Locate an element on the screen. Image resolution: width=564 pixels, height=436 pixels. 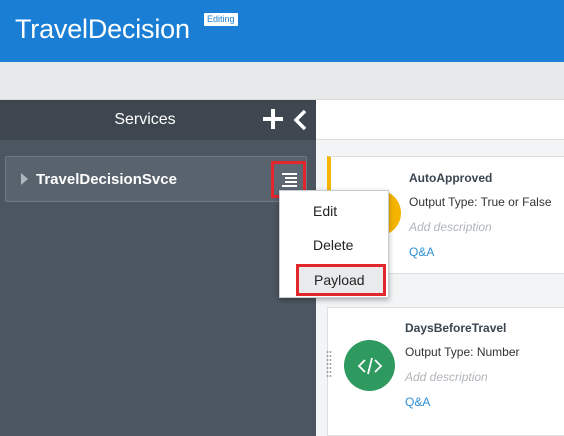
service-name: TravelDecisionSvce is located at coordinates (106, 179).